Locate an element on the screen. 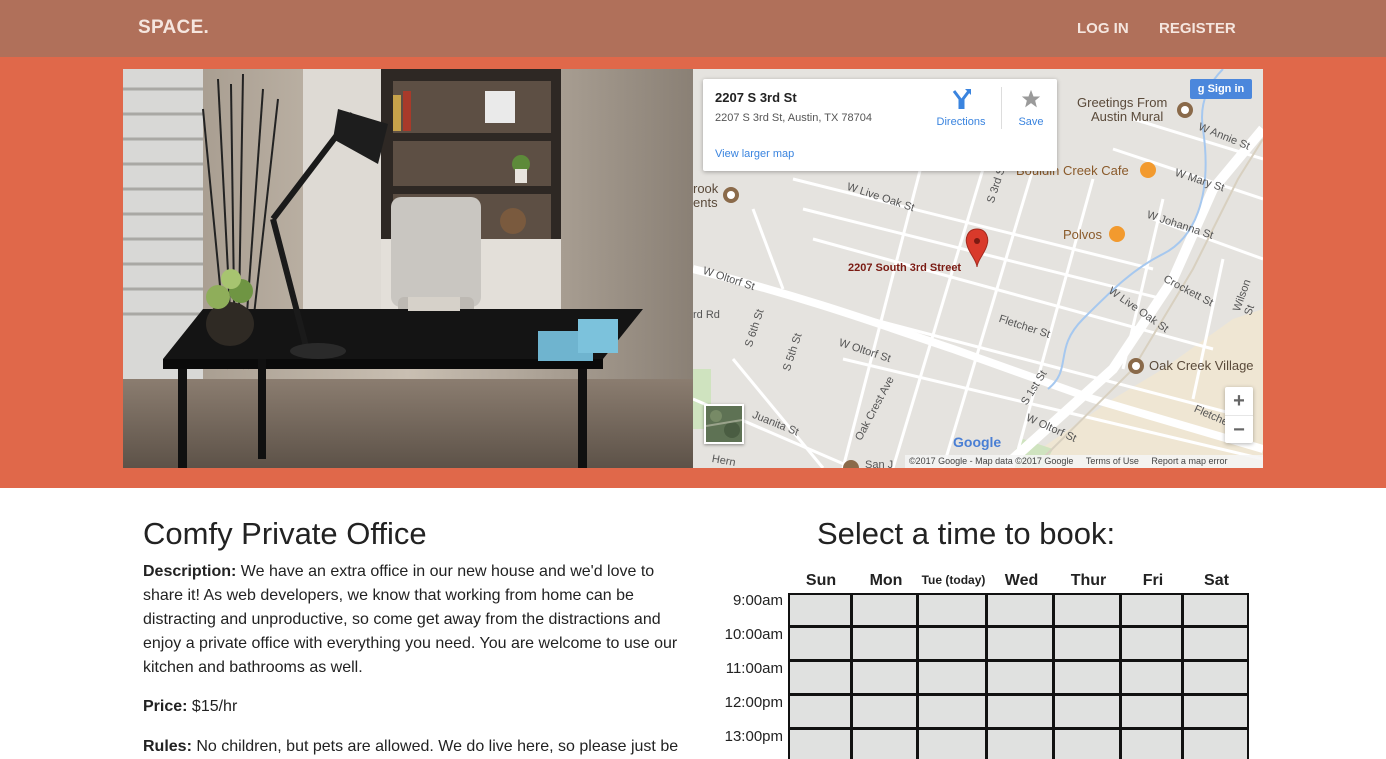  booking-grid is located at coordinates (1018, 676).